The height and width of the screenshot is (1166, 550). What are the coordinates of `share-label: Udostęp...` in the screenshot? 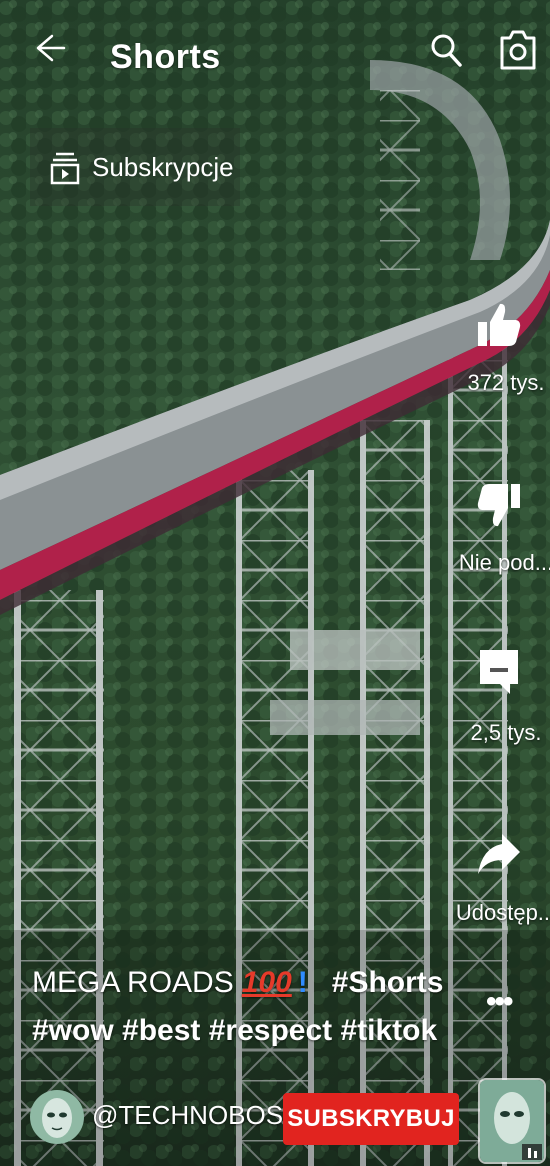 It's located at (502, 912).